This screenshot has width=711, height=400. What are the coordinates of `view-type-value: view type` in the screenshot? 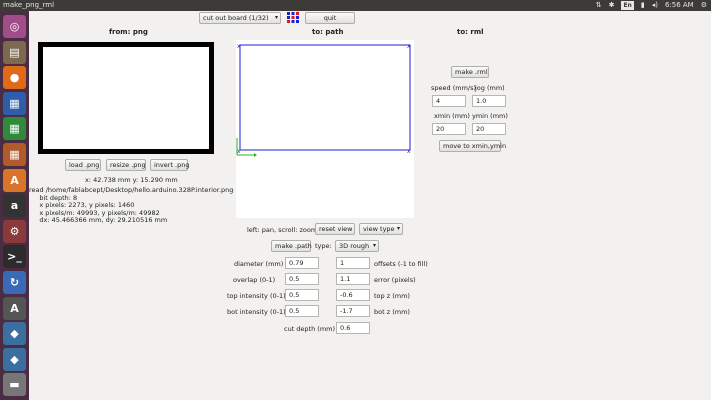 It's located at (379, 229).